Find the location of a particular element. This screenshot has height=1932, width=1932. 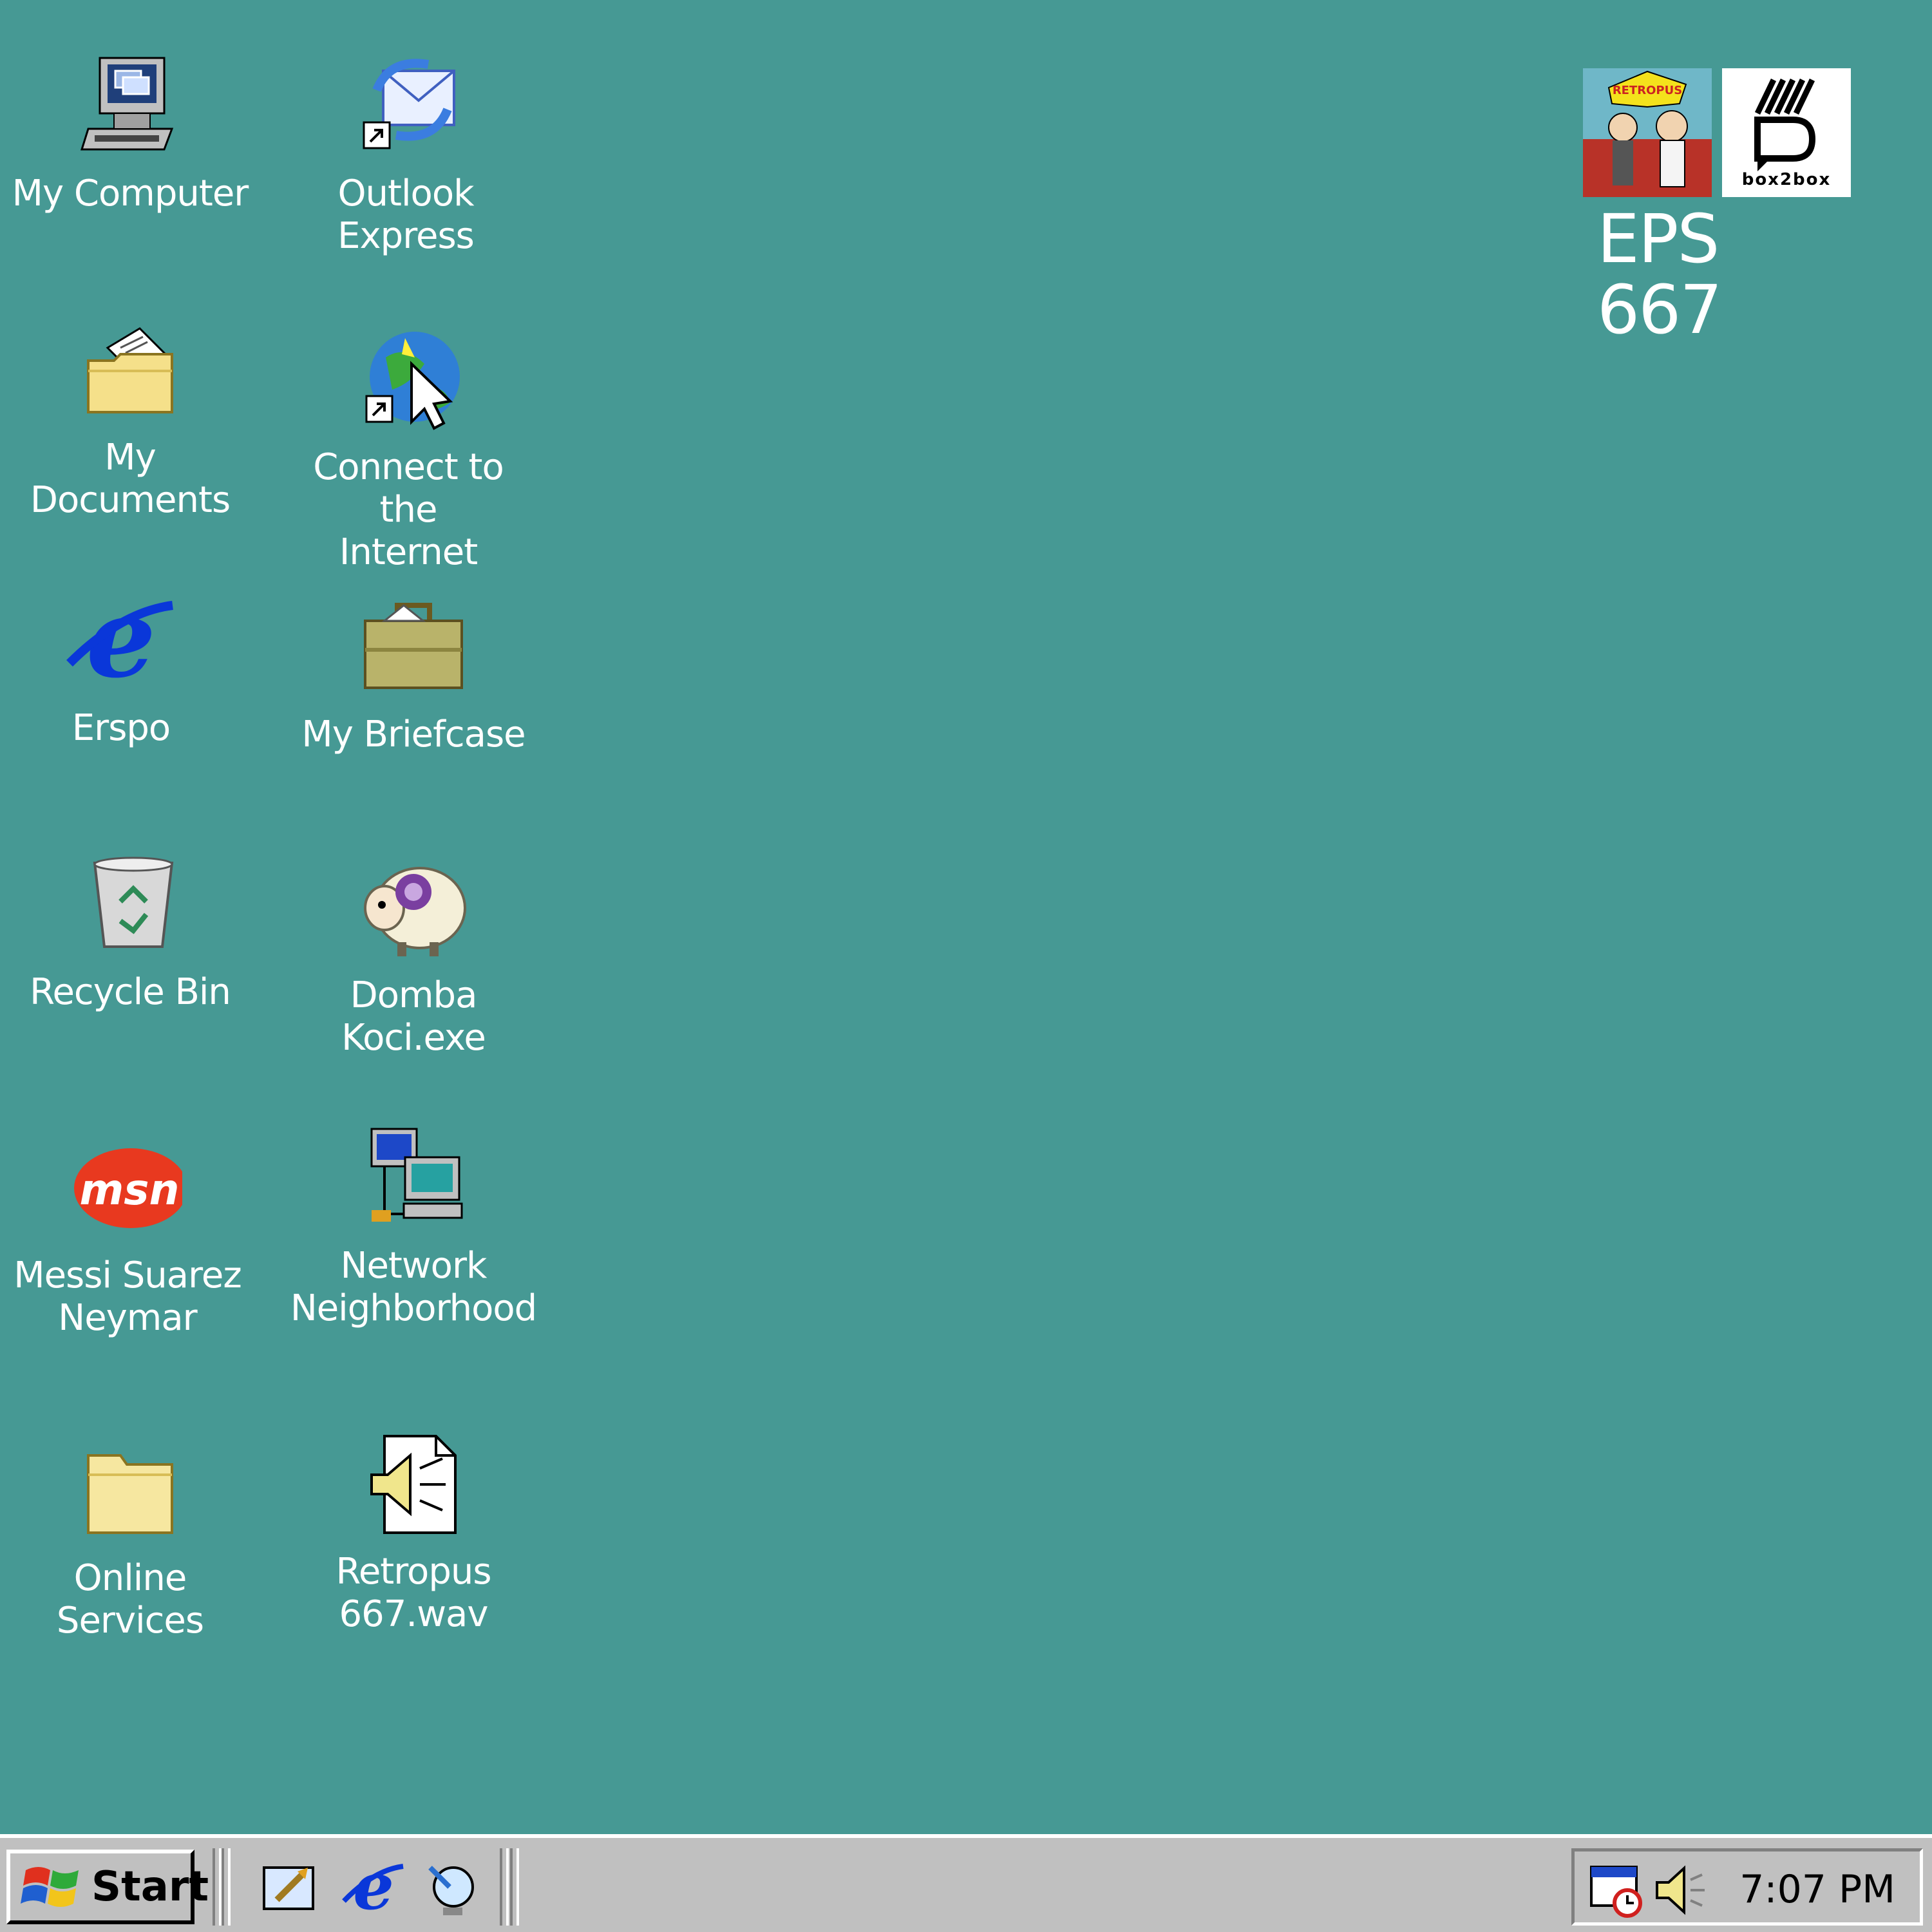

desktop-icon-label: Network Neighborhood is located at coordinates (414, 1287).